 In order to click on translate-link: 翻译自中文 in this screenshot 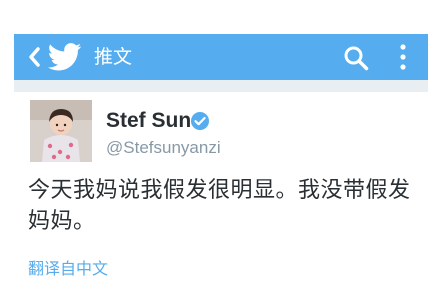, I will do `click(68, 269)`.